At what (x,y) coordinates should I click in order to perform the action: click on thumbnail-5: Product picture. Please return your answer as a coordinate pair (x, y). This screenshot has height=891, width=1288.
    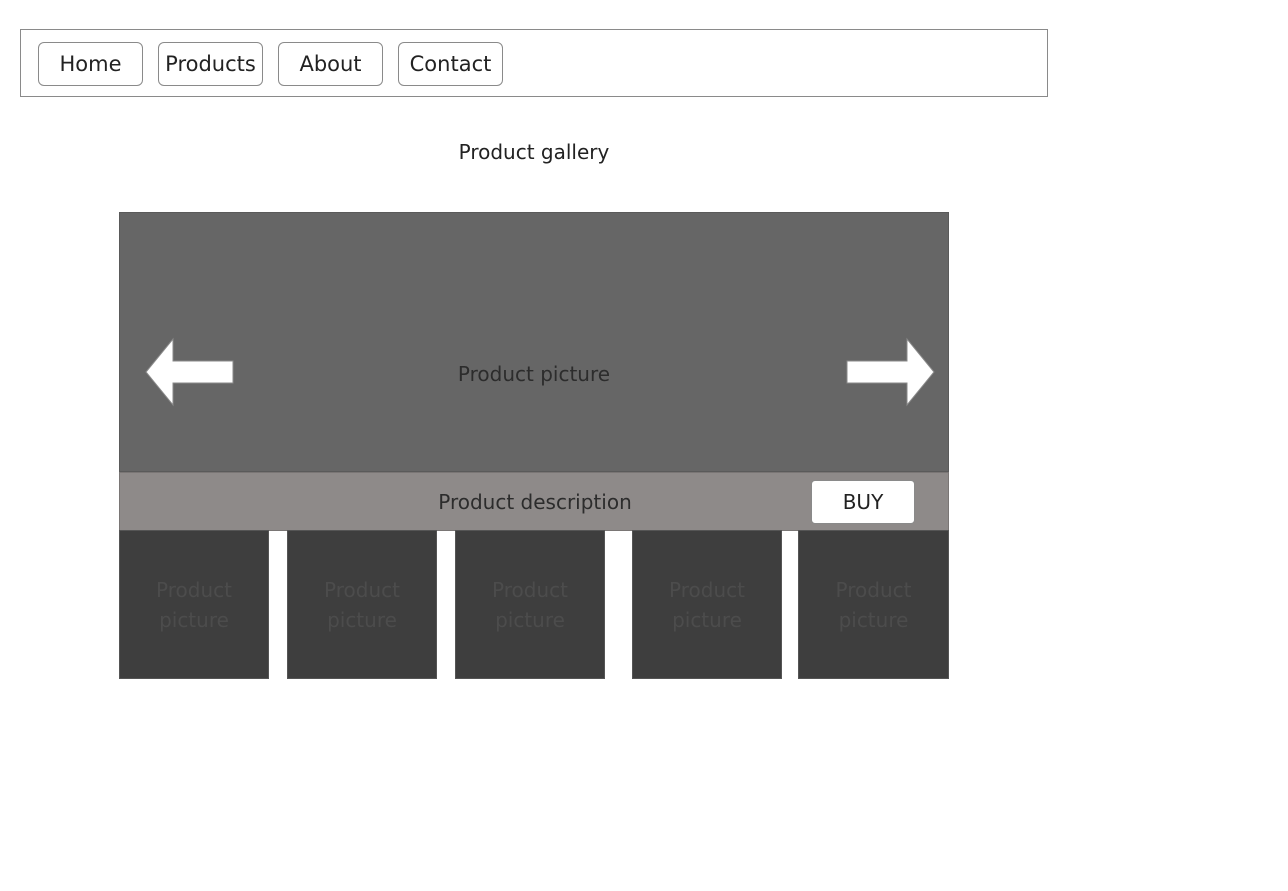
    Looking at the image, I should click on (873, 604).